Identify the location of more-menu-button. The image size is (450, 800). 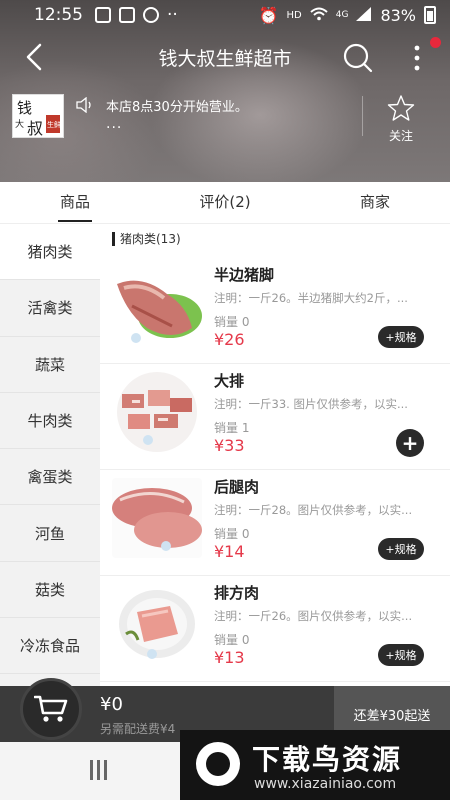
(417, 58).